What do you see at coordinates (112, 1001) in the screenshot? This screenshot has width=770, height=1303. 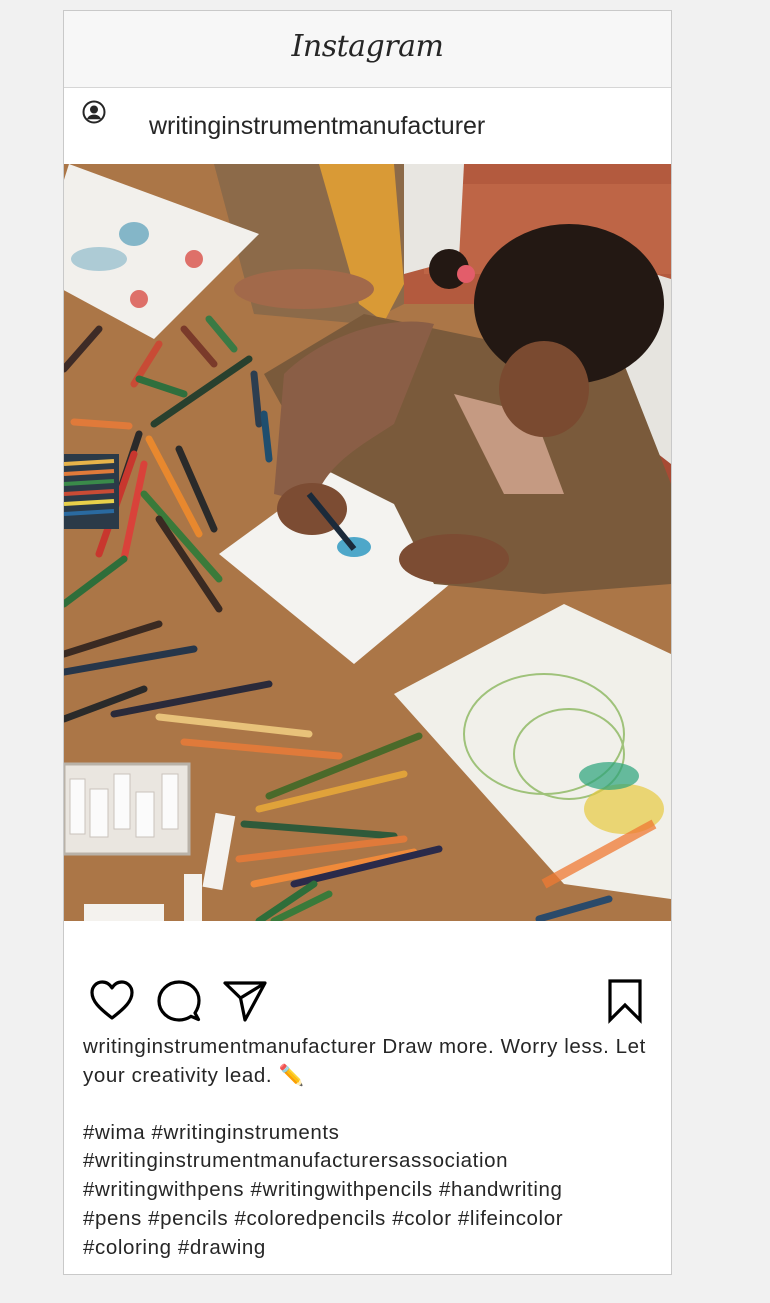 I see `heart-icon` at bounding box center [112, 1001].